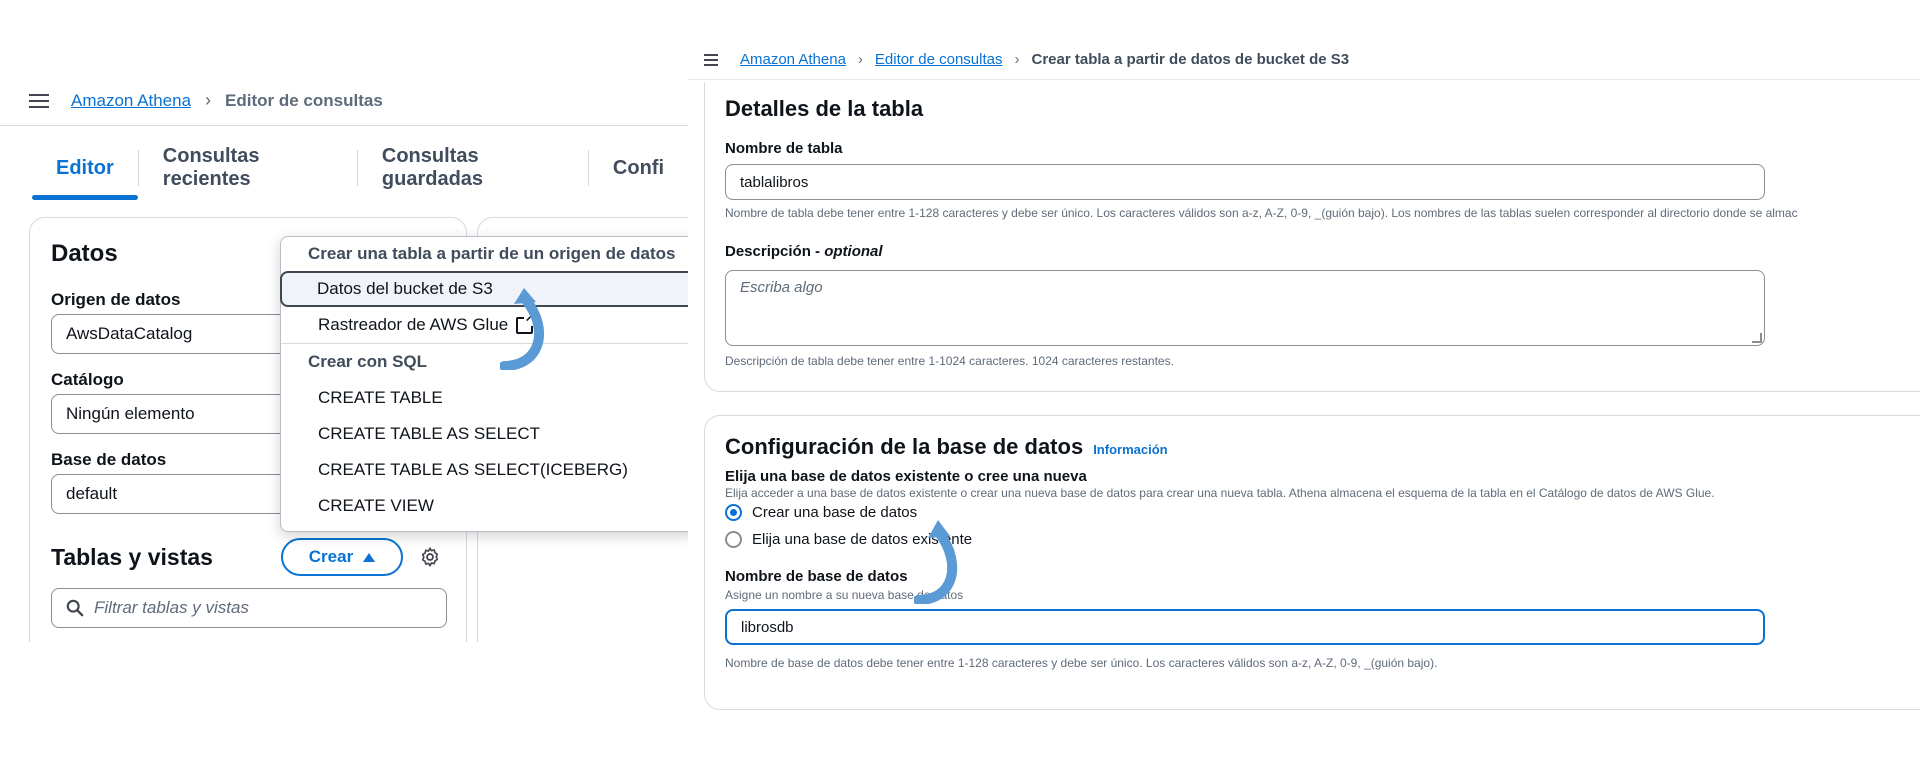 This screenshot has width=1920, height=757. Describe the element at coordinates (733, 512) in the screenshot. I see `radio-selected-icon` at that location.